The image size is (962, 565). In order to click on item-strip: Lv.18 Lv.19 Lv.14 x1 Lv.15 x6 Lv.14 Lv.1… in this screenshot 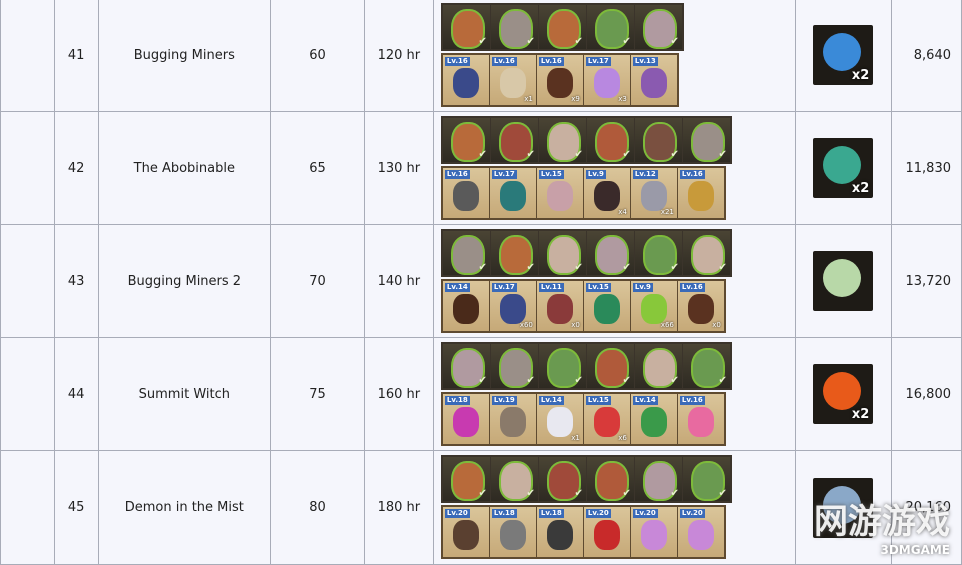, I will do `click(583, 419)`.